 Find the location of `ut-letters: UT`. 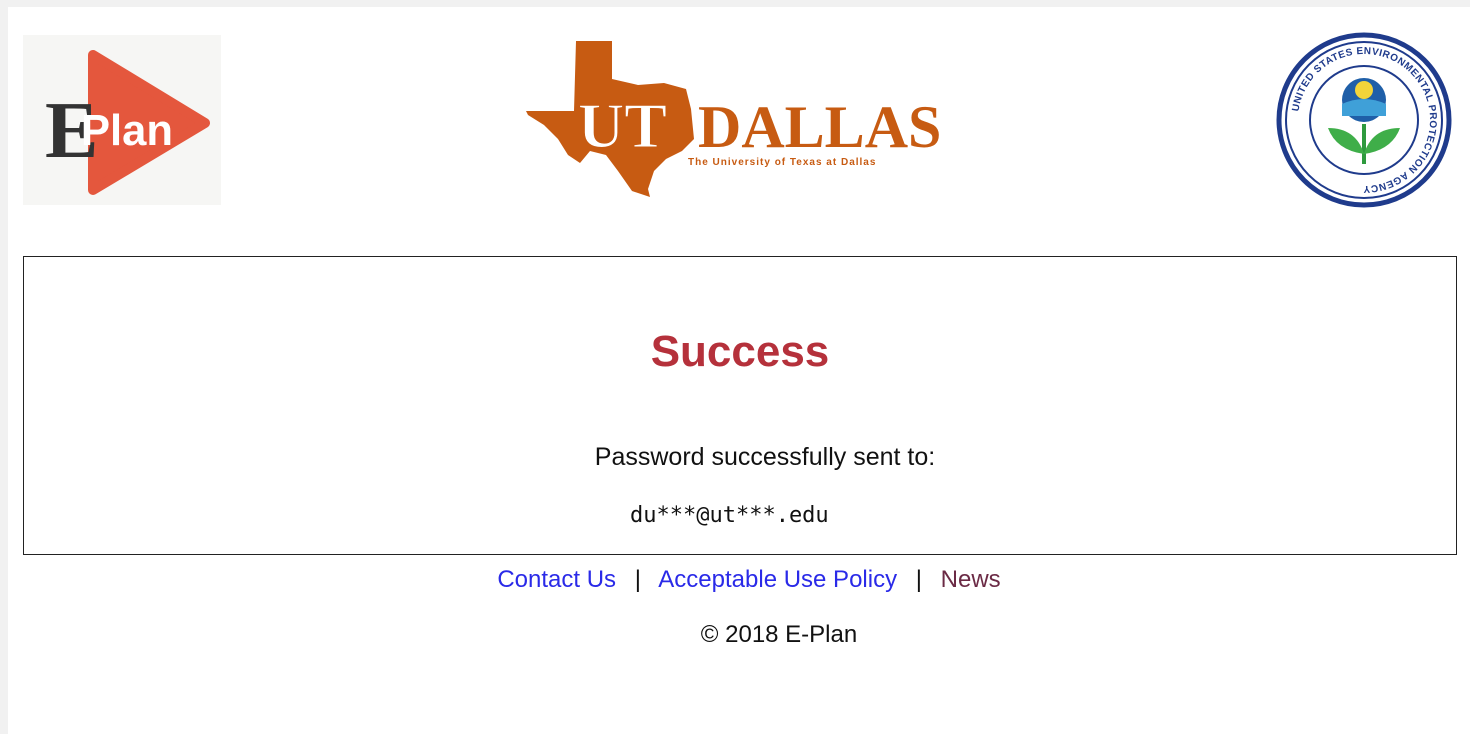

ut-letters: UT is located at coordinates (622, 125).